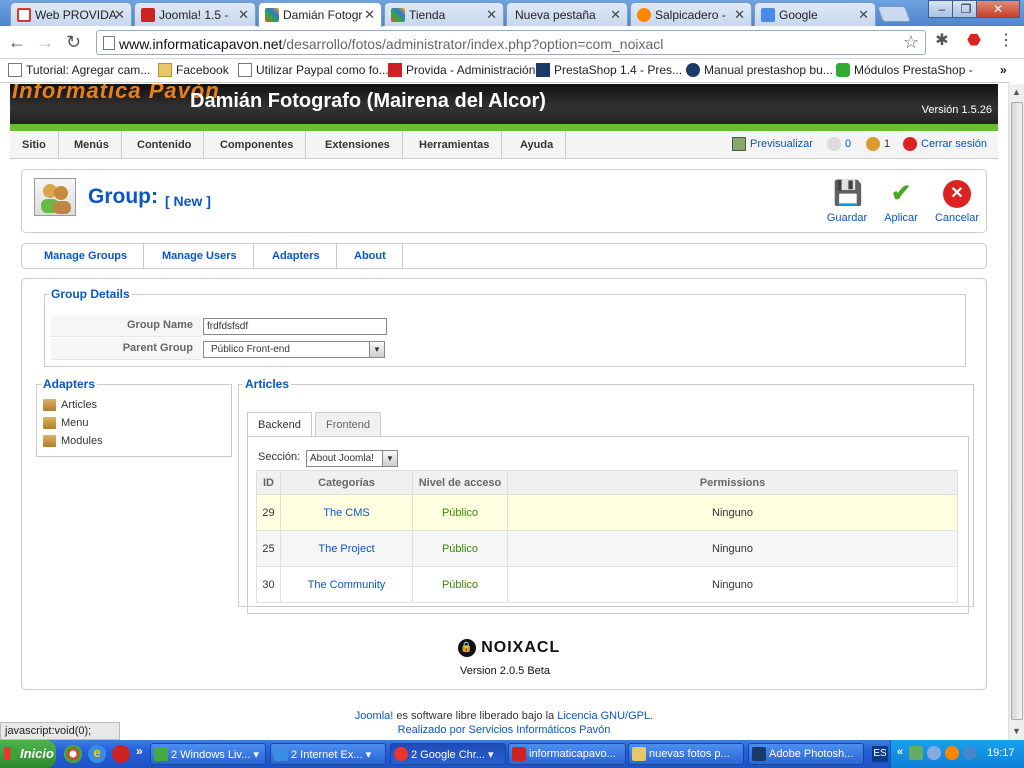 The height and width of the screenshot is (768, 1024). What do you see at coordinates (691, 14) in the screenshot?
I see `browser-tab: Salpicadero - ✕` at bounding box center [691, 14].